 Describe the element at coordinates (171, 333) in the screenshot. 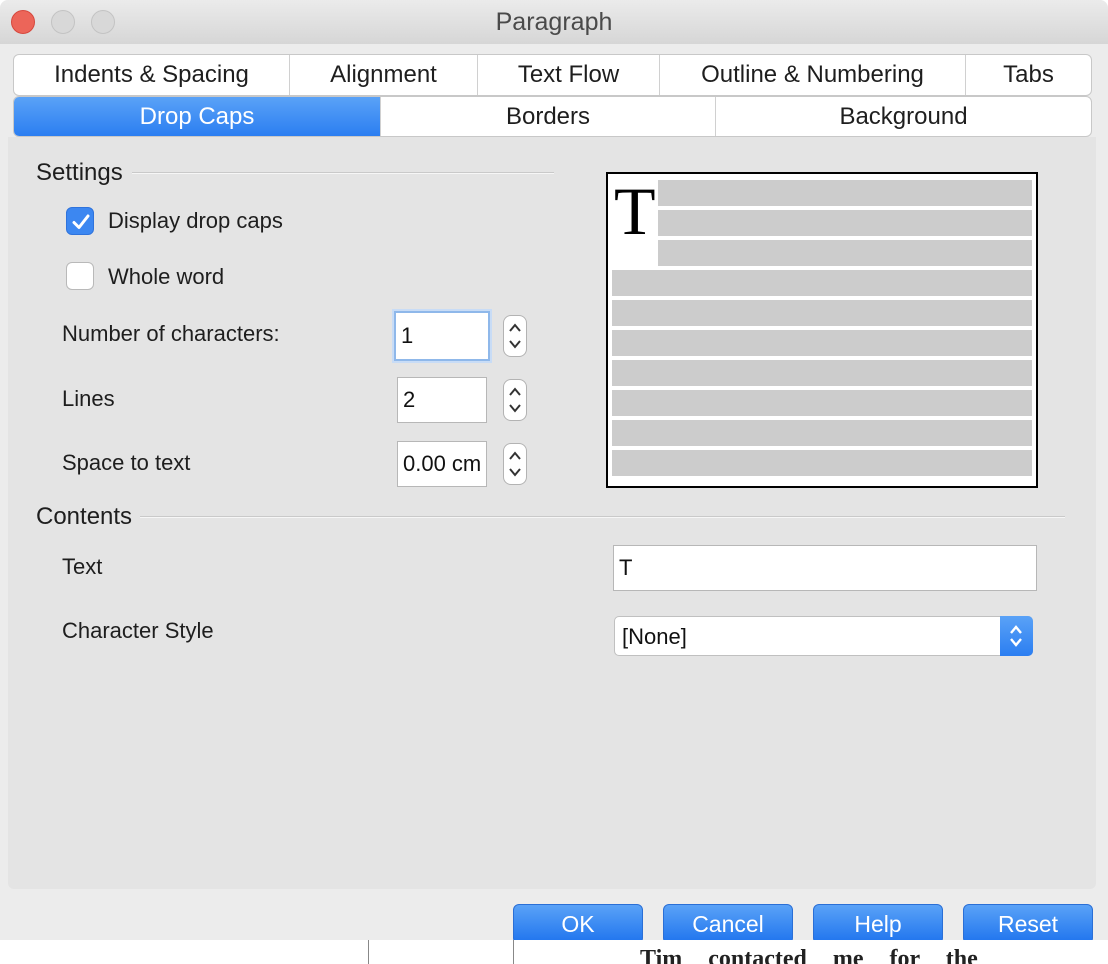

I see `number-of-characters-label: Number of characters:` at that location.